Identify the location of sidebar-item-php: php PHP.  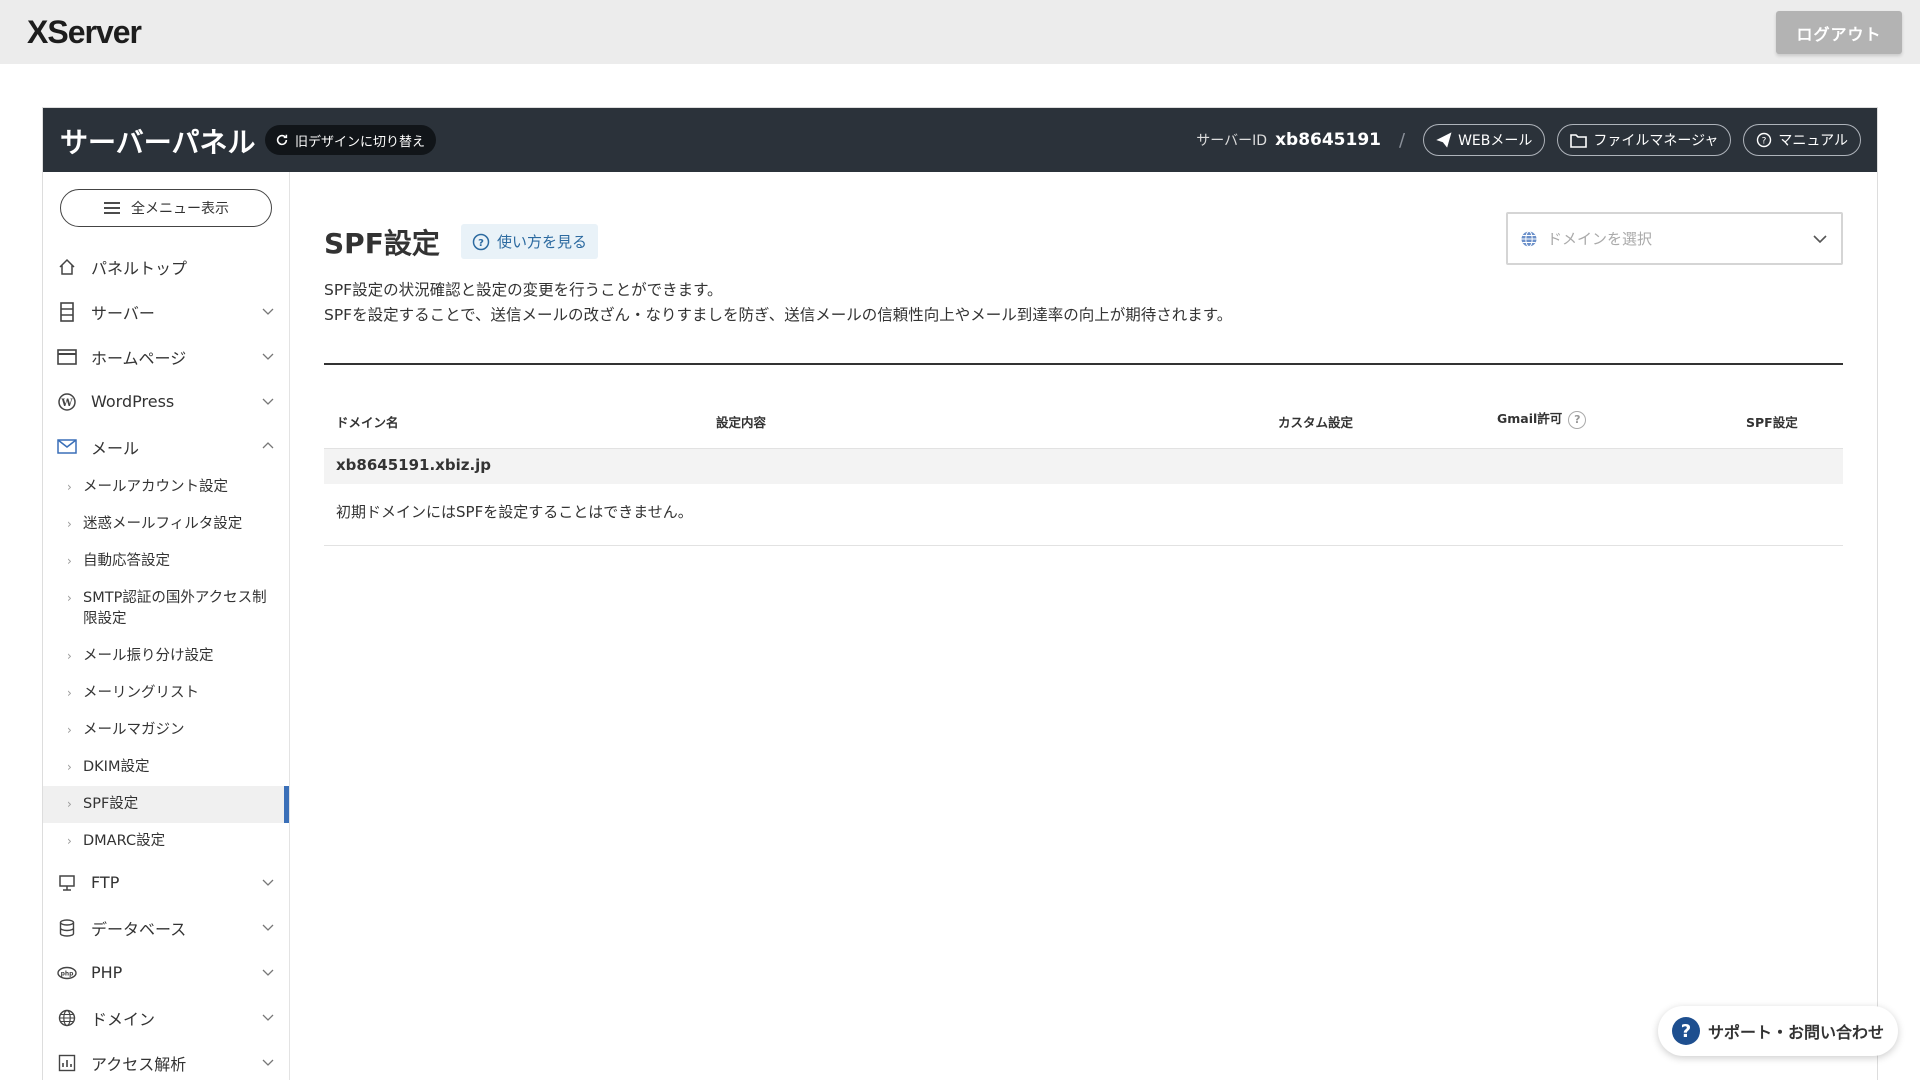
(166, 972).